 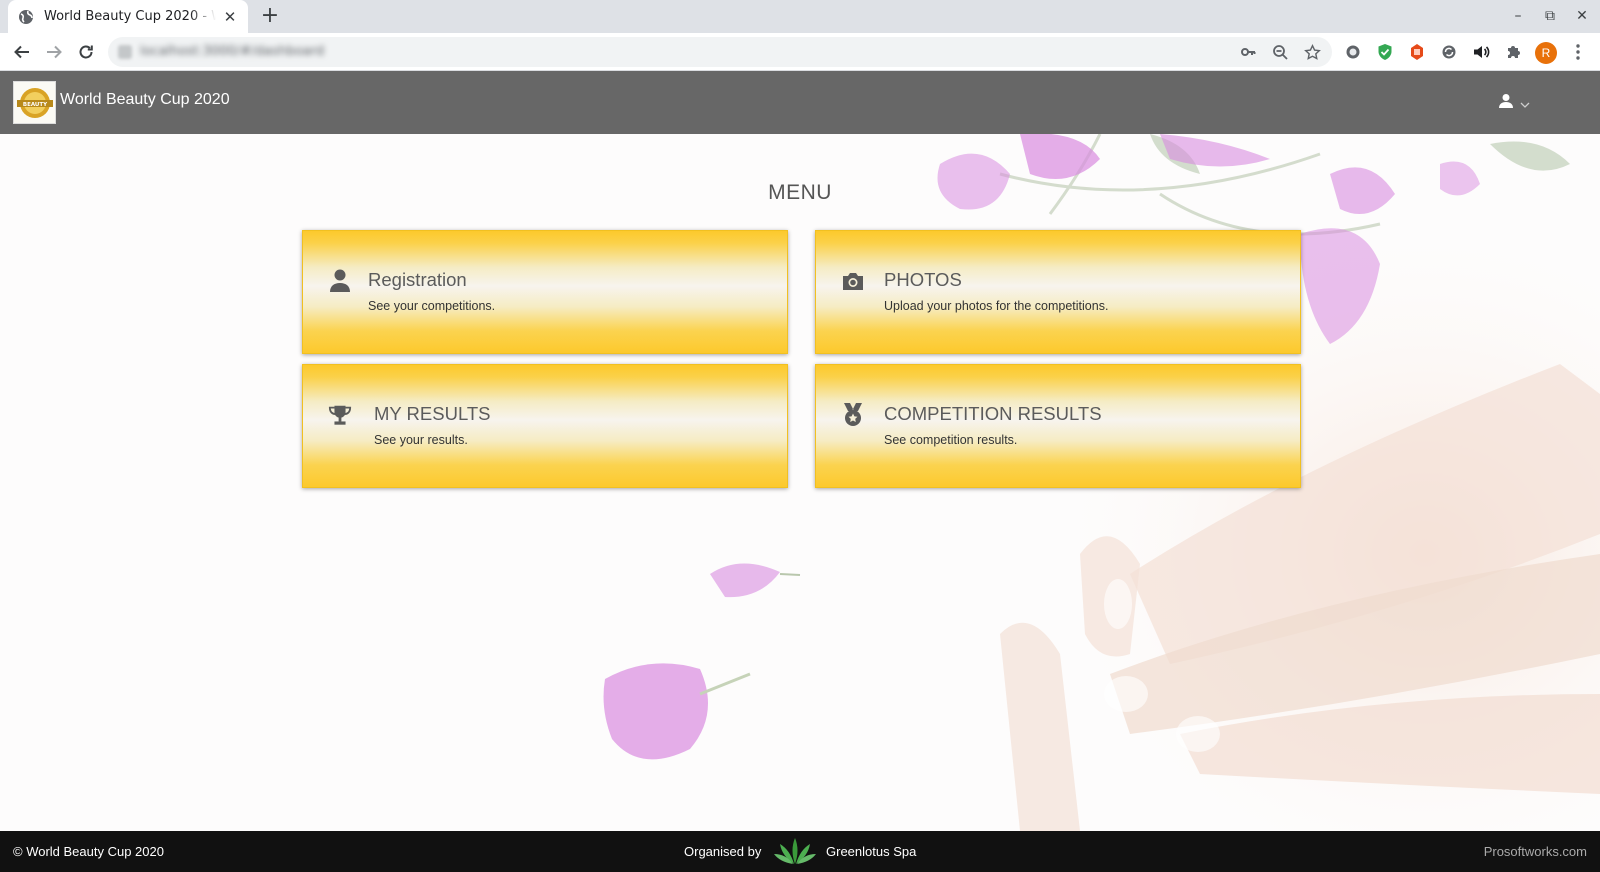 I want to click on browser-menu-icon, so click(x=1578, y=52).